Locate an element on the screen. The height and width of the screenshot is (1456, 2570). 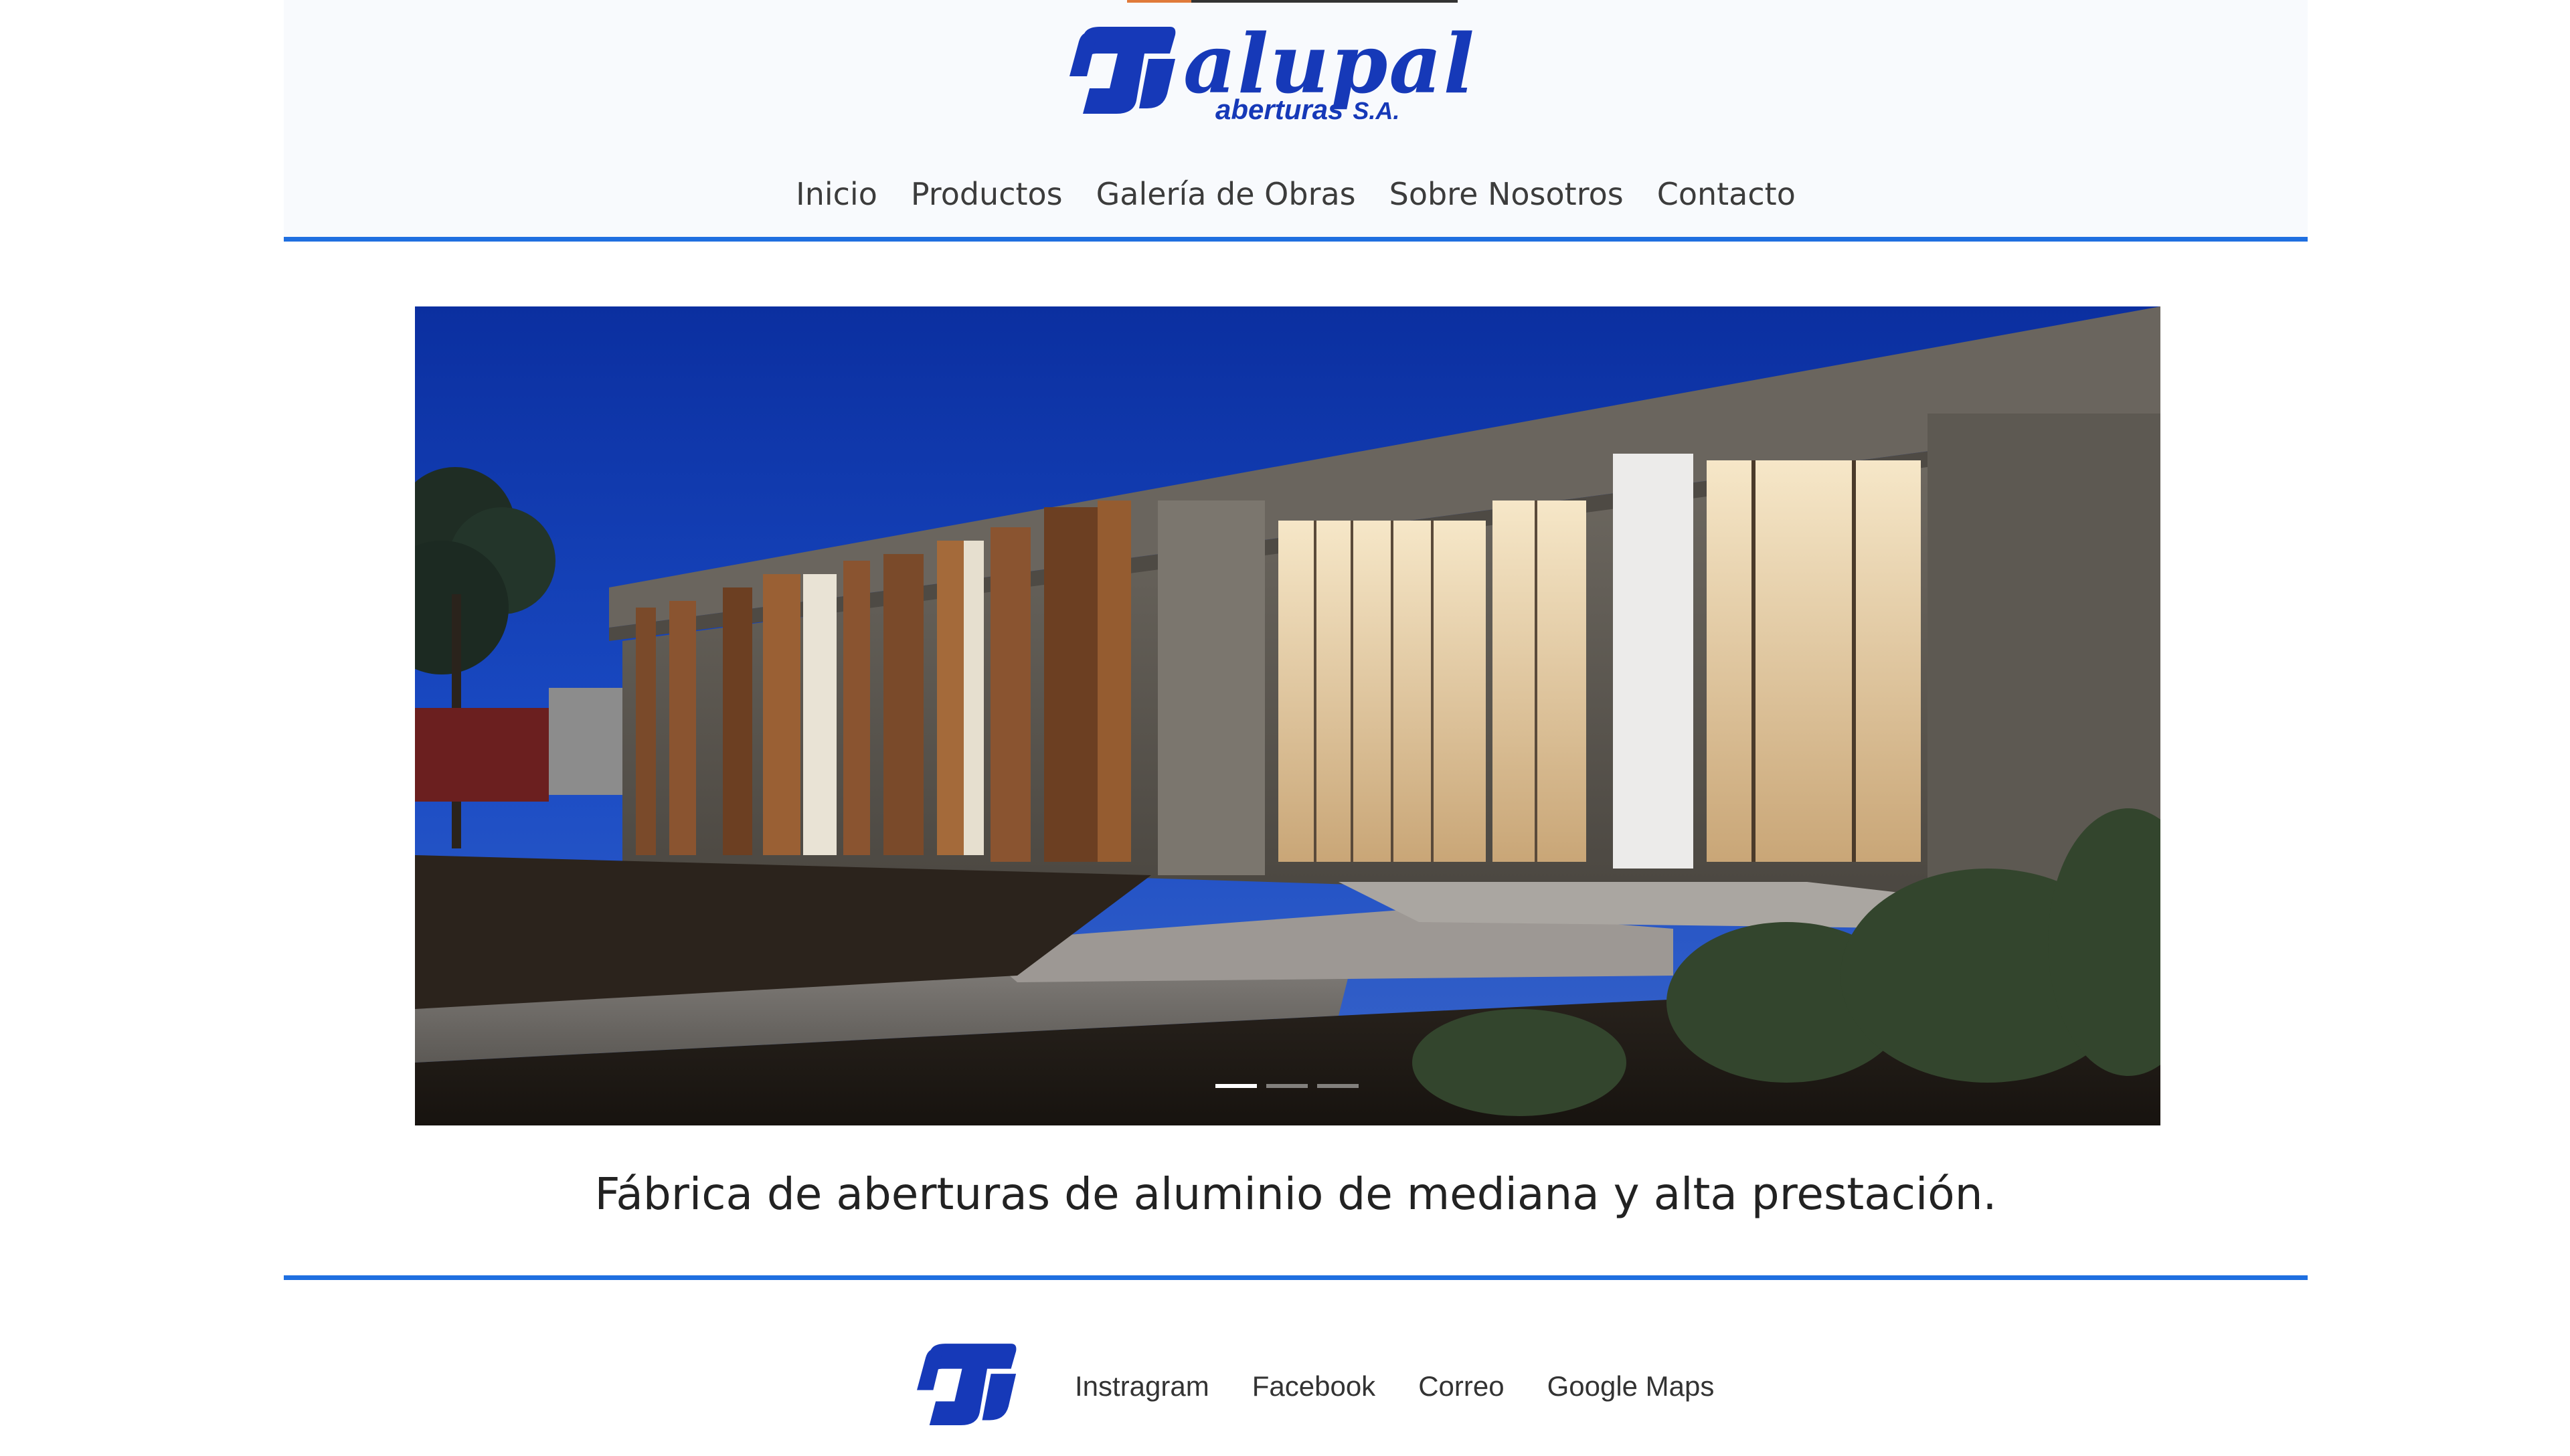
nav-item-contacto: Contacto is located at coordinates (1727, 194).